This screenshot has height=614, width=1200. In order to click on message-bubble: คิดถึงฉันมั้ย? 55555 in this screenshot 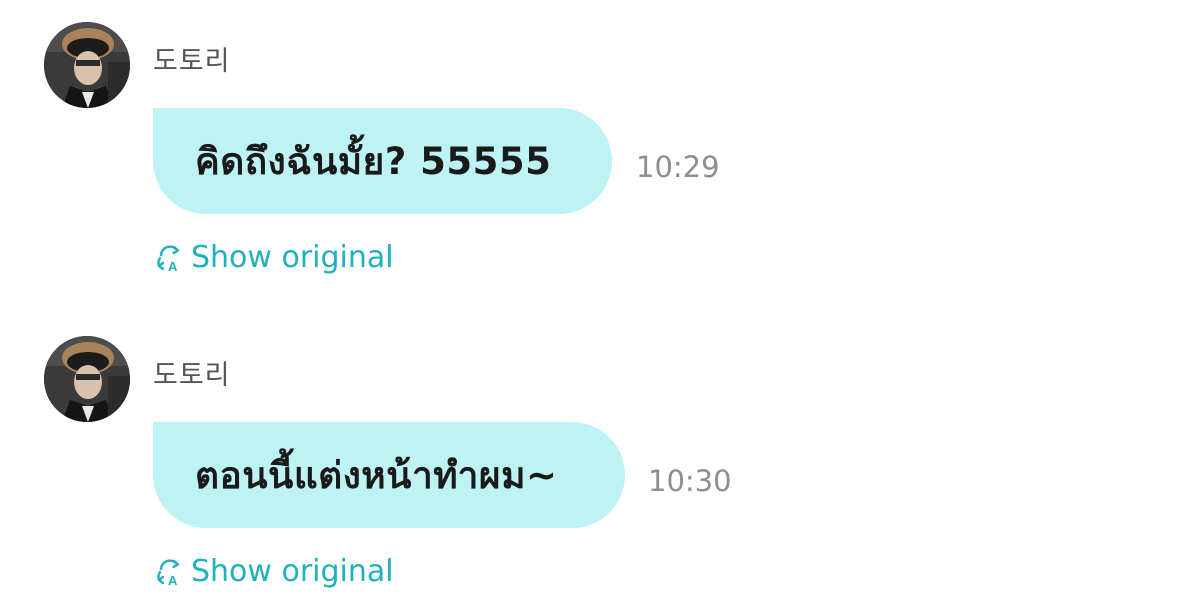, I will do `click(382, 161)`.